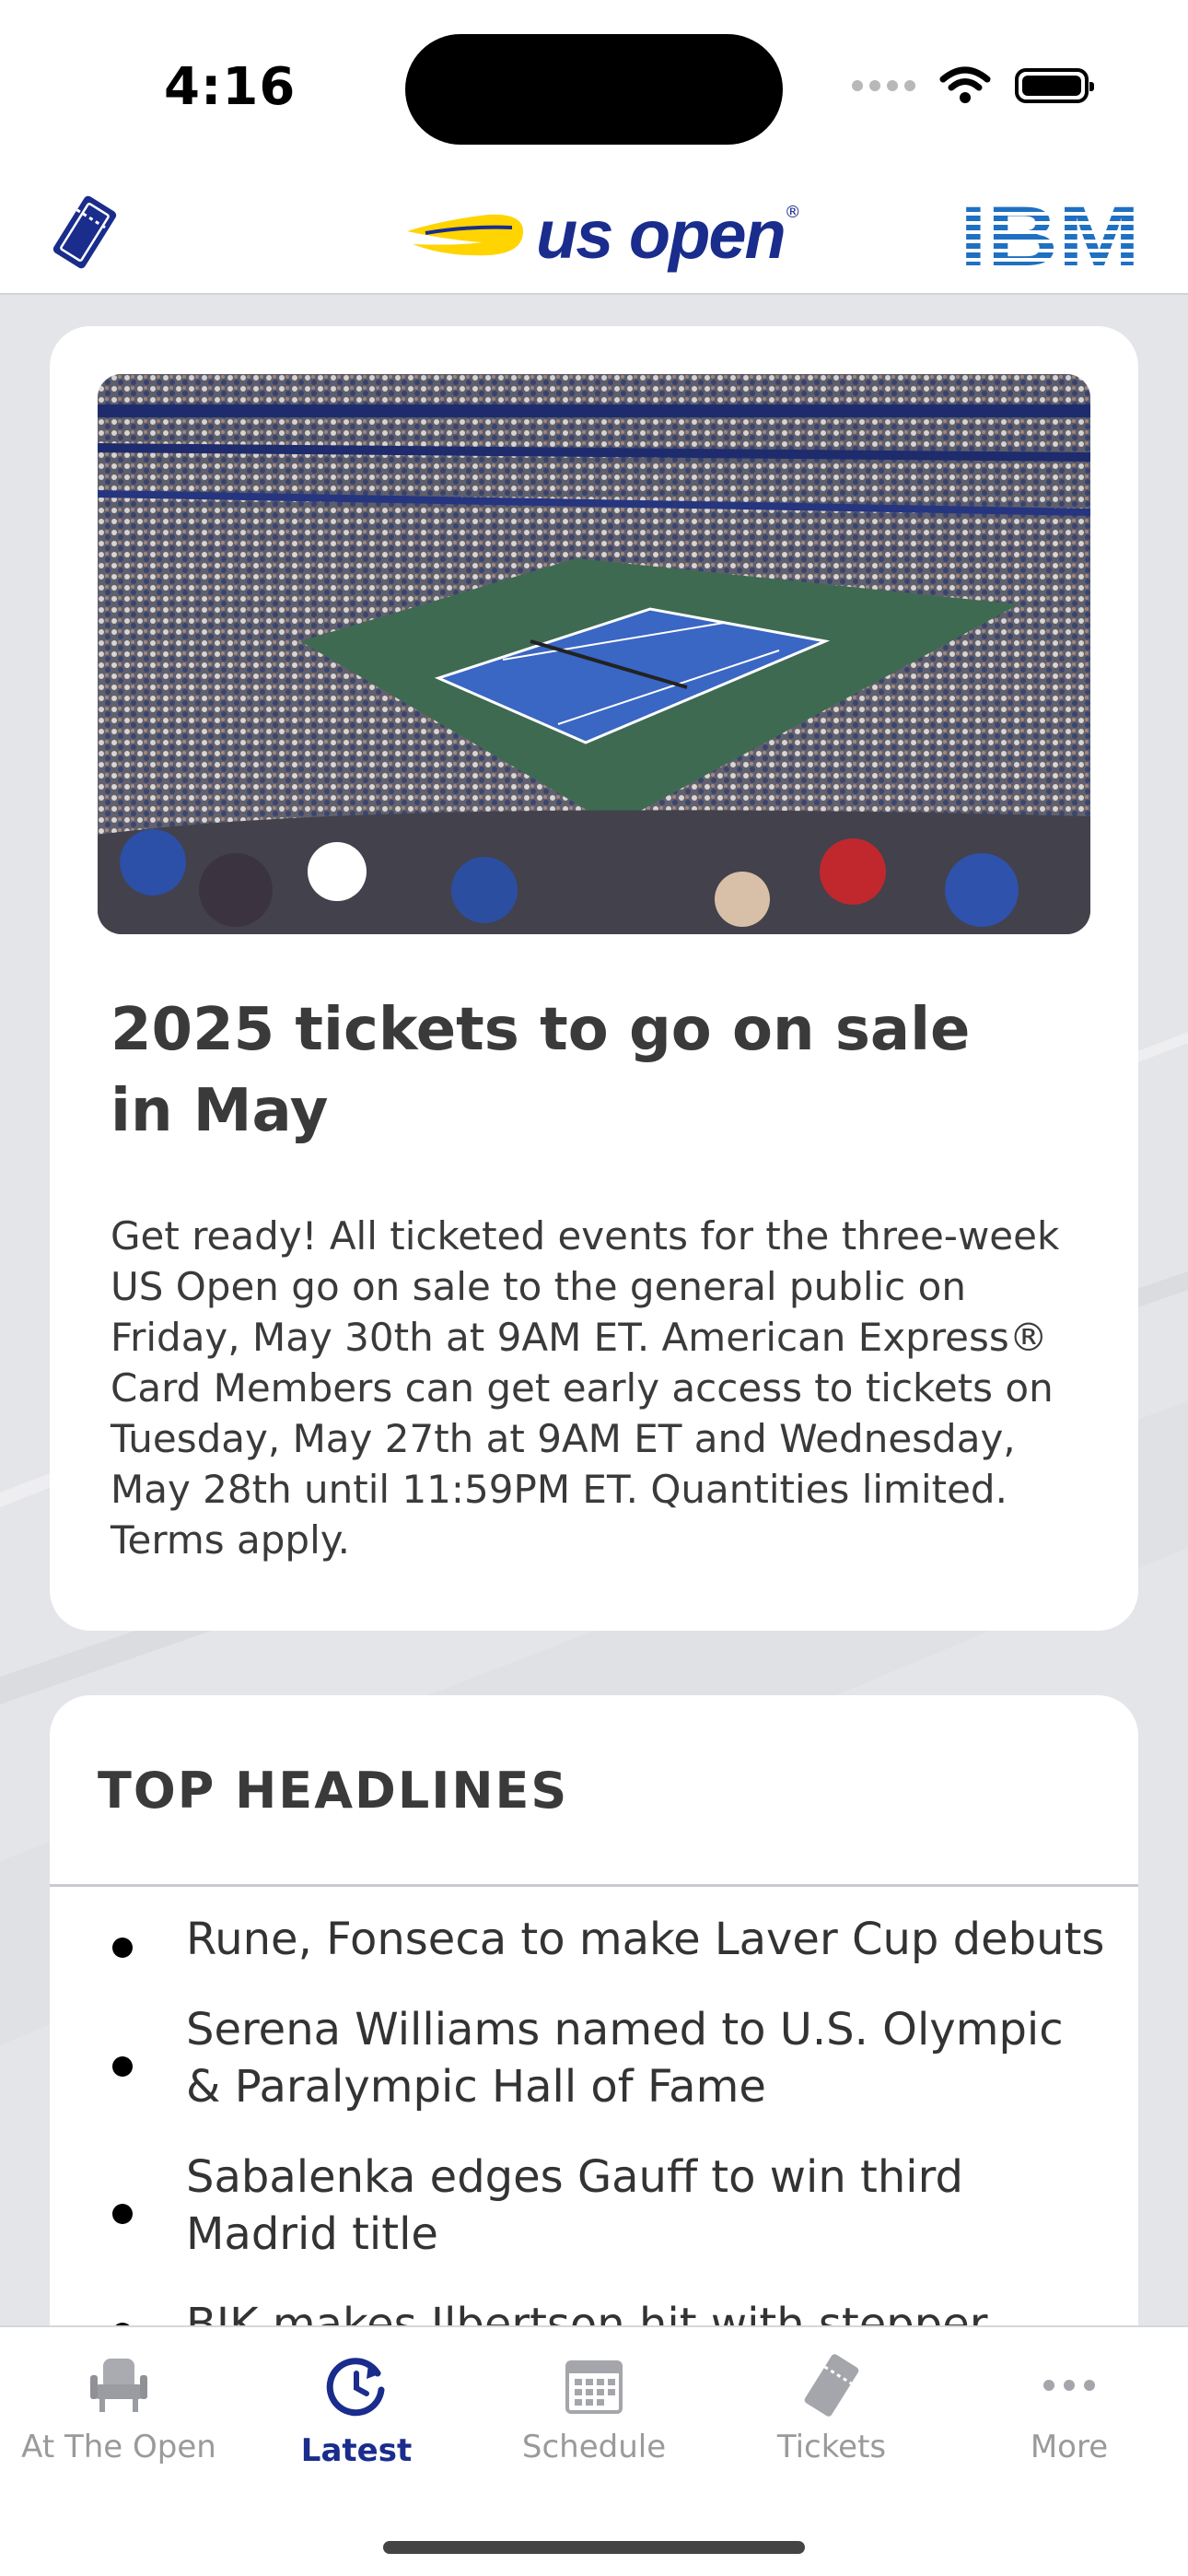 The image size is (1188, 2576). What do you see at coordinates (119, 2385) in the screenshot?
I see `seat-icon` at bounding box center [119, 2385].